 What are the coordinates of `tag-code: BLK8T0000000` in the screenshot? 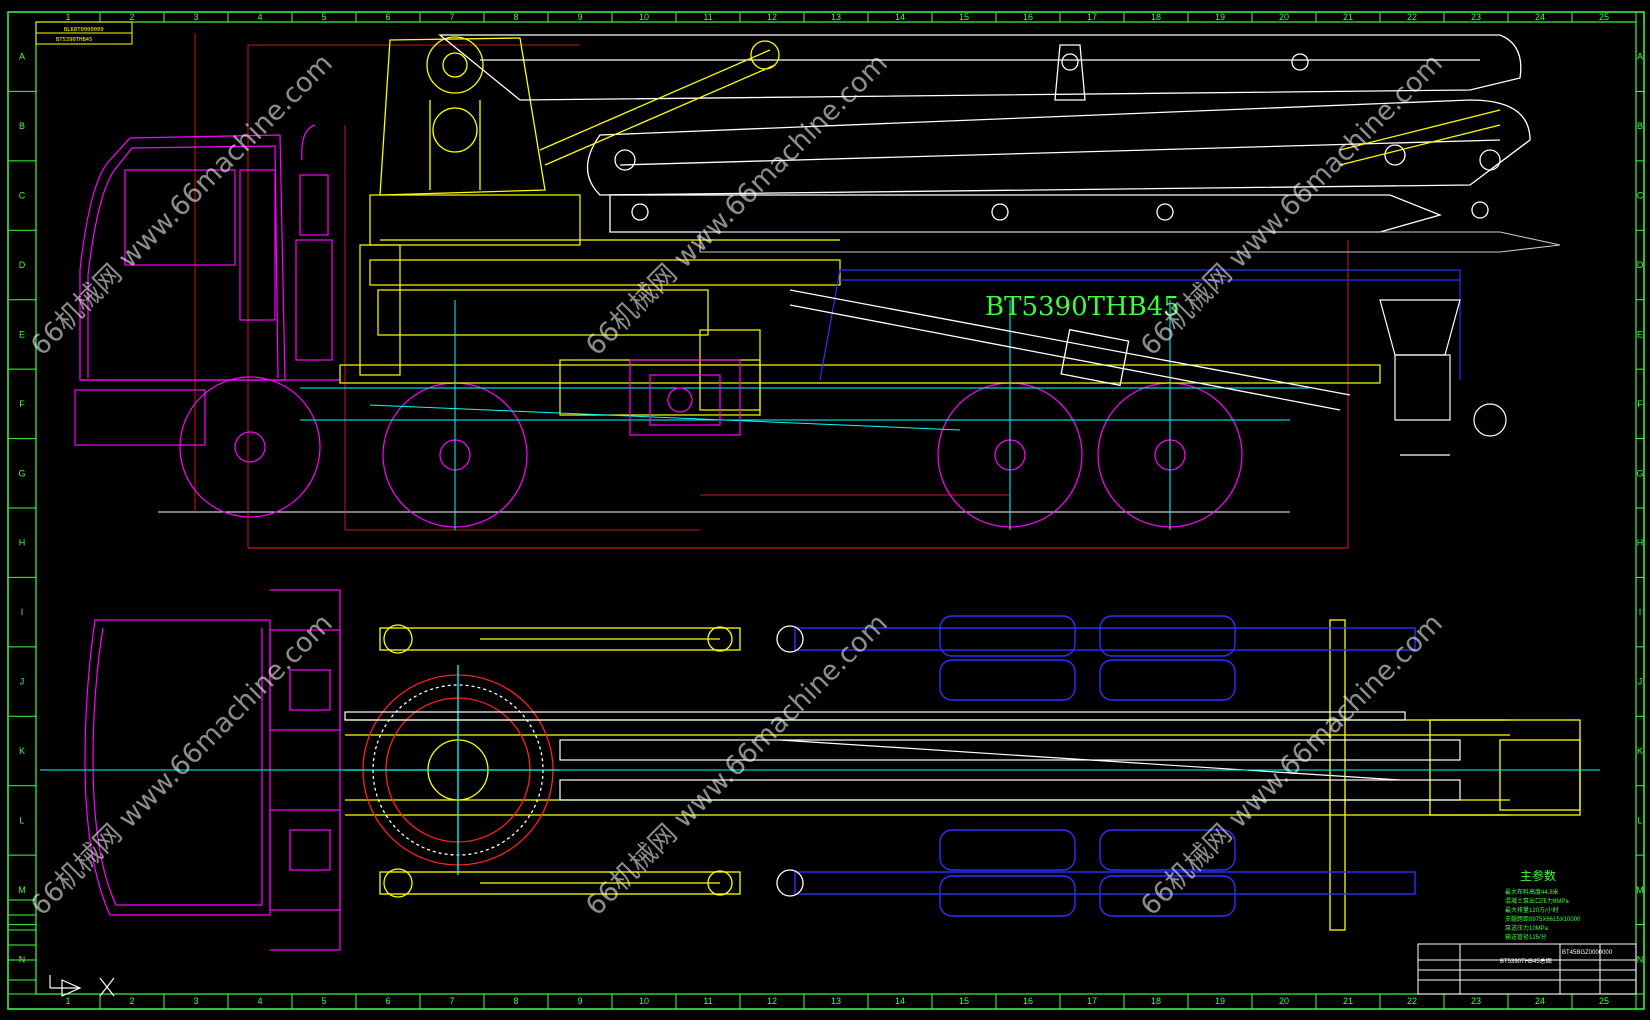 It's located at (84, 30).